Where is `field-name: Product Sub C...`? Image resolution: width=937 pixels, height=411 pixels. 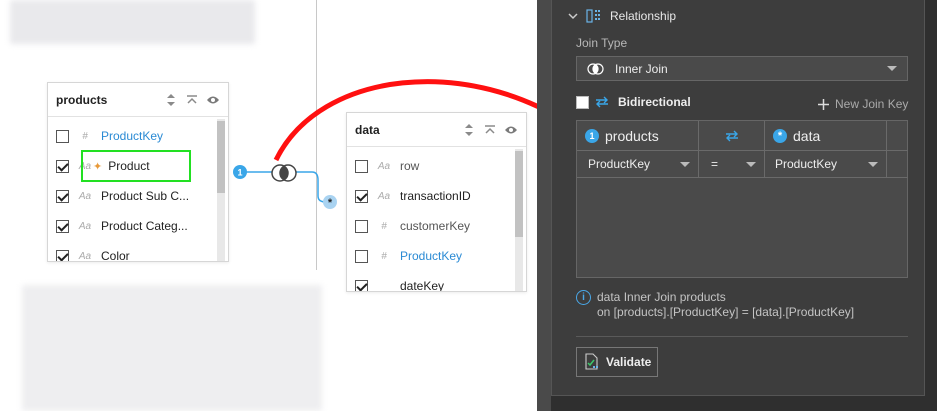 field-name: Product Sub C... is located at coordinates (145, 196).